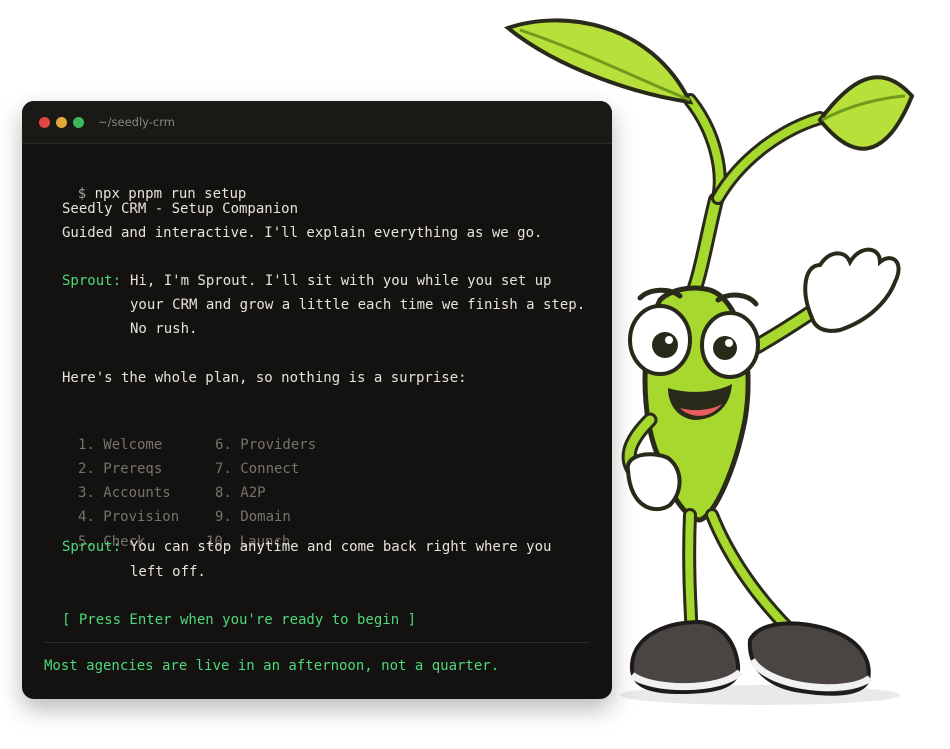  I want to click on plan-step: 8. A2P, so click(240, 493).